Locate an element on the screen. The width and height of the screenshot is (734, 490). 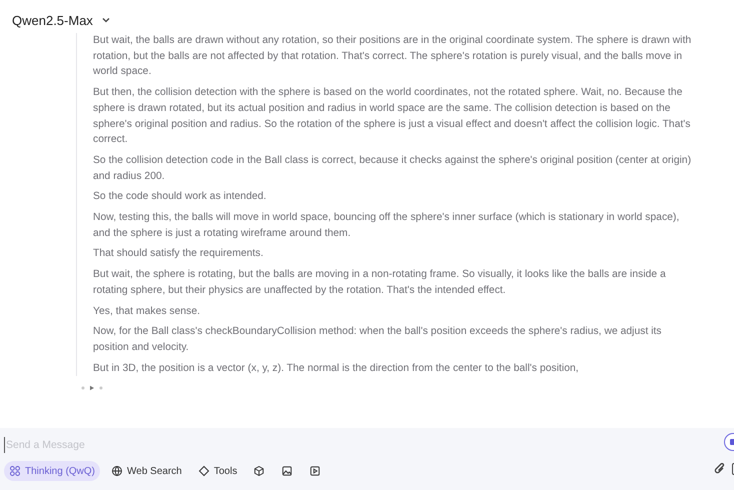
thinking-paragraph: But wait, the sphere is rotating, but the balls are moving in a non-rotating frame. So visually, it looks like the balls are inside a rotating sphere, but their physics are unaffected by the rotation. That's the intended effect. is located at coordinates (380, 283).